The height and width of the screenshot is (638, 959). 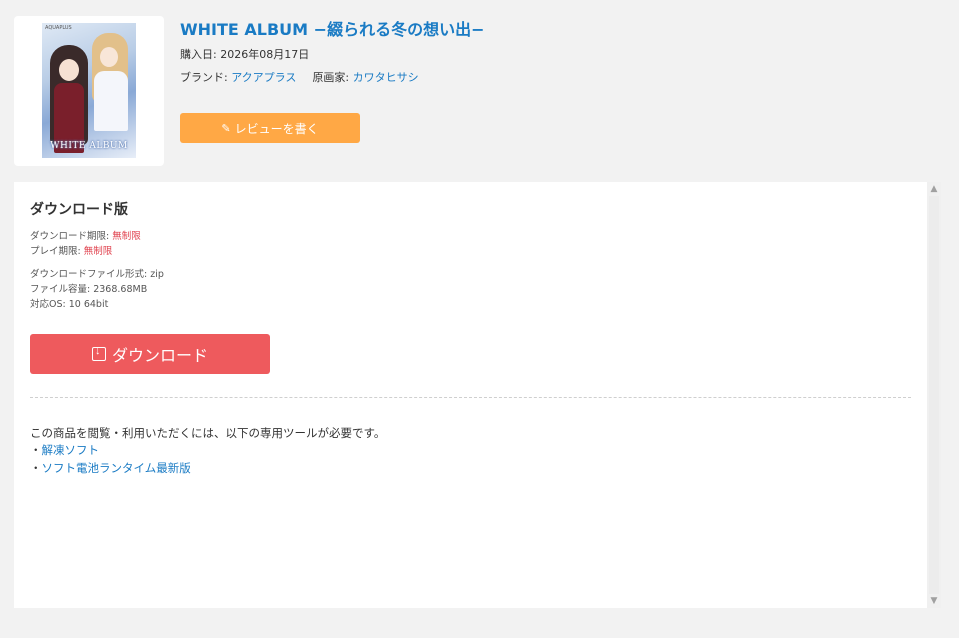 I want to click on cover-figure-face-left, so click(x=69, y=70).